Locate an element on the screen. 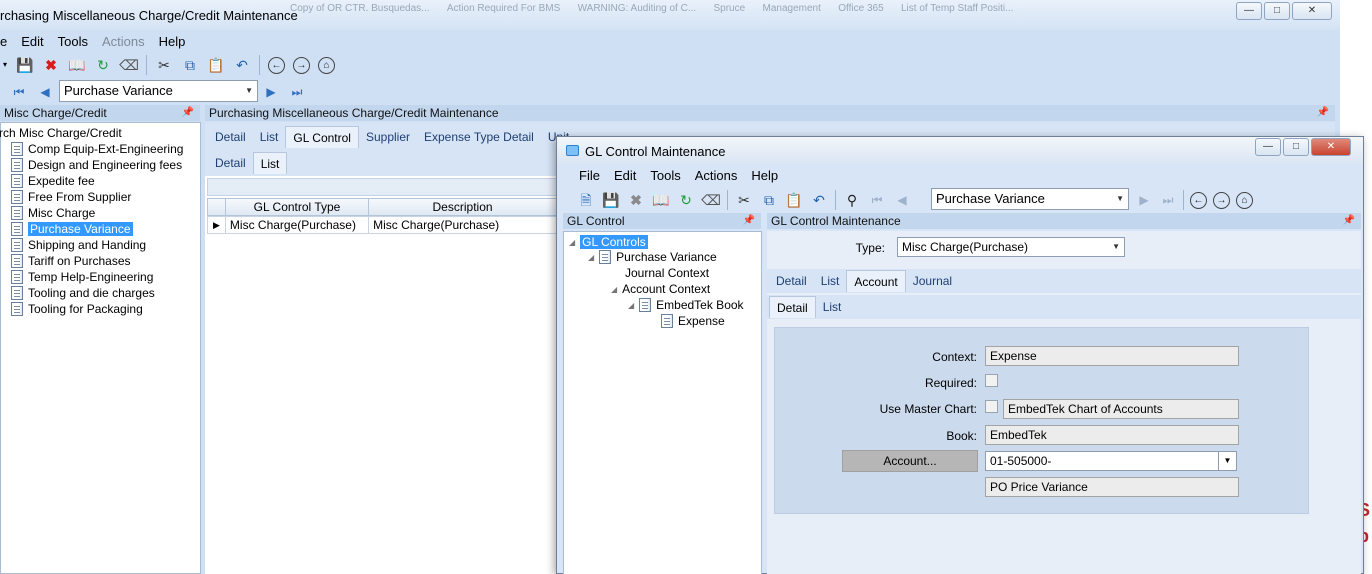 This screenshot has height=574, width=1372. menu-file: e is located at coordinates (3, 41).